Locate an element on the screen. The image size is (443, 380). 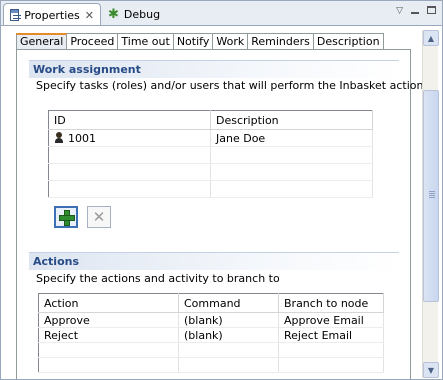
tab-debug: ✱ Debug is located at coordinates (133, 14).